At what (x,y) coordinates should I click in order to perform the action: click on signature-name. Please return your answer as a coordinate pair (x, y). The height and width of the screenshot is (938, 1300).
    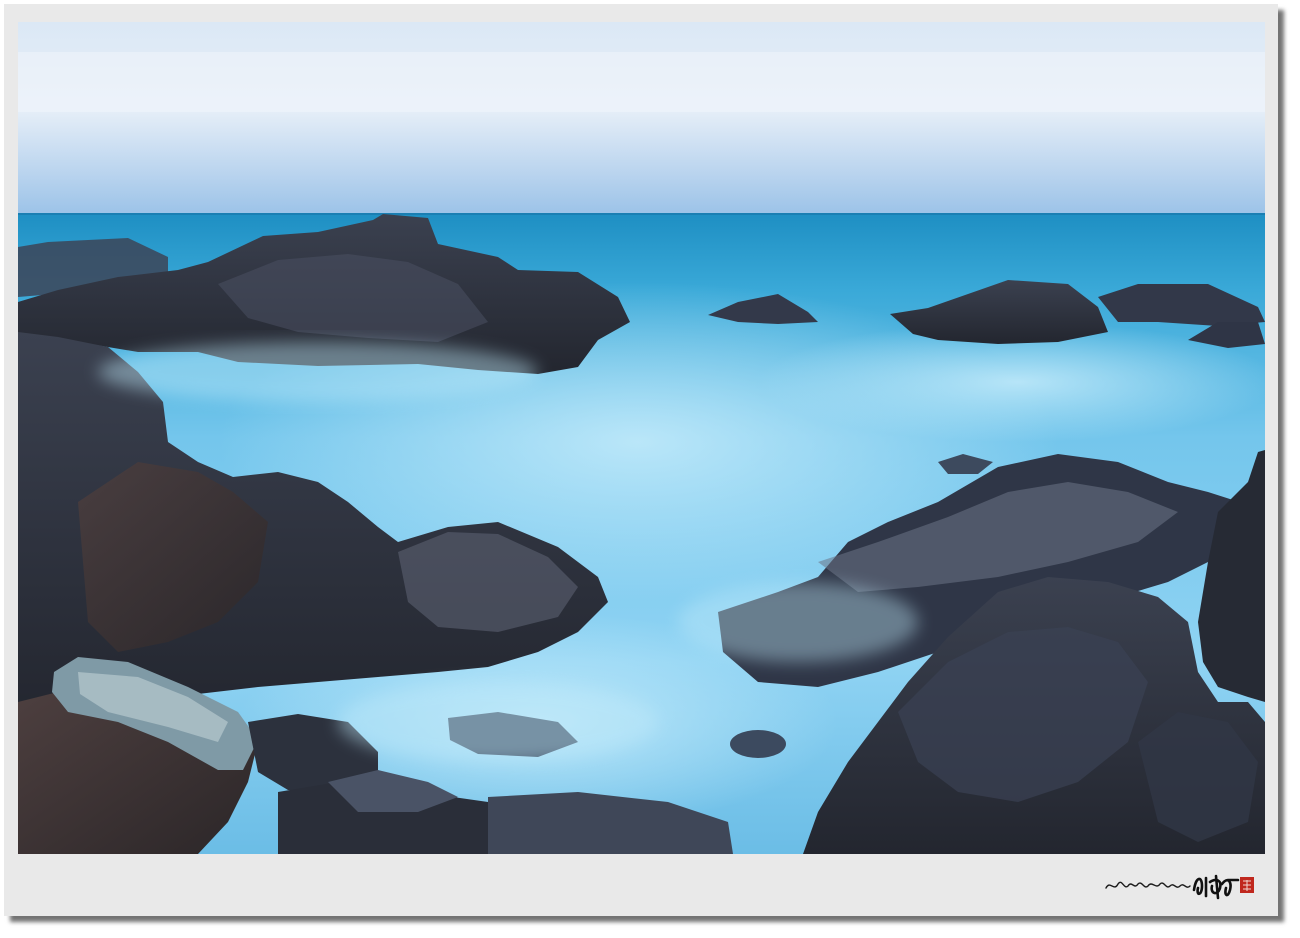
    Looking at the image, I should click on (1216, 887).